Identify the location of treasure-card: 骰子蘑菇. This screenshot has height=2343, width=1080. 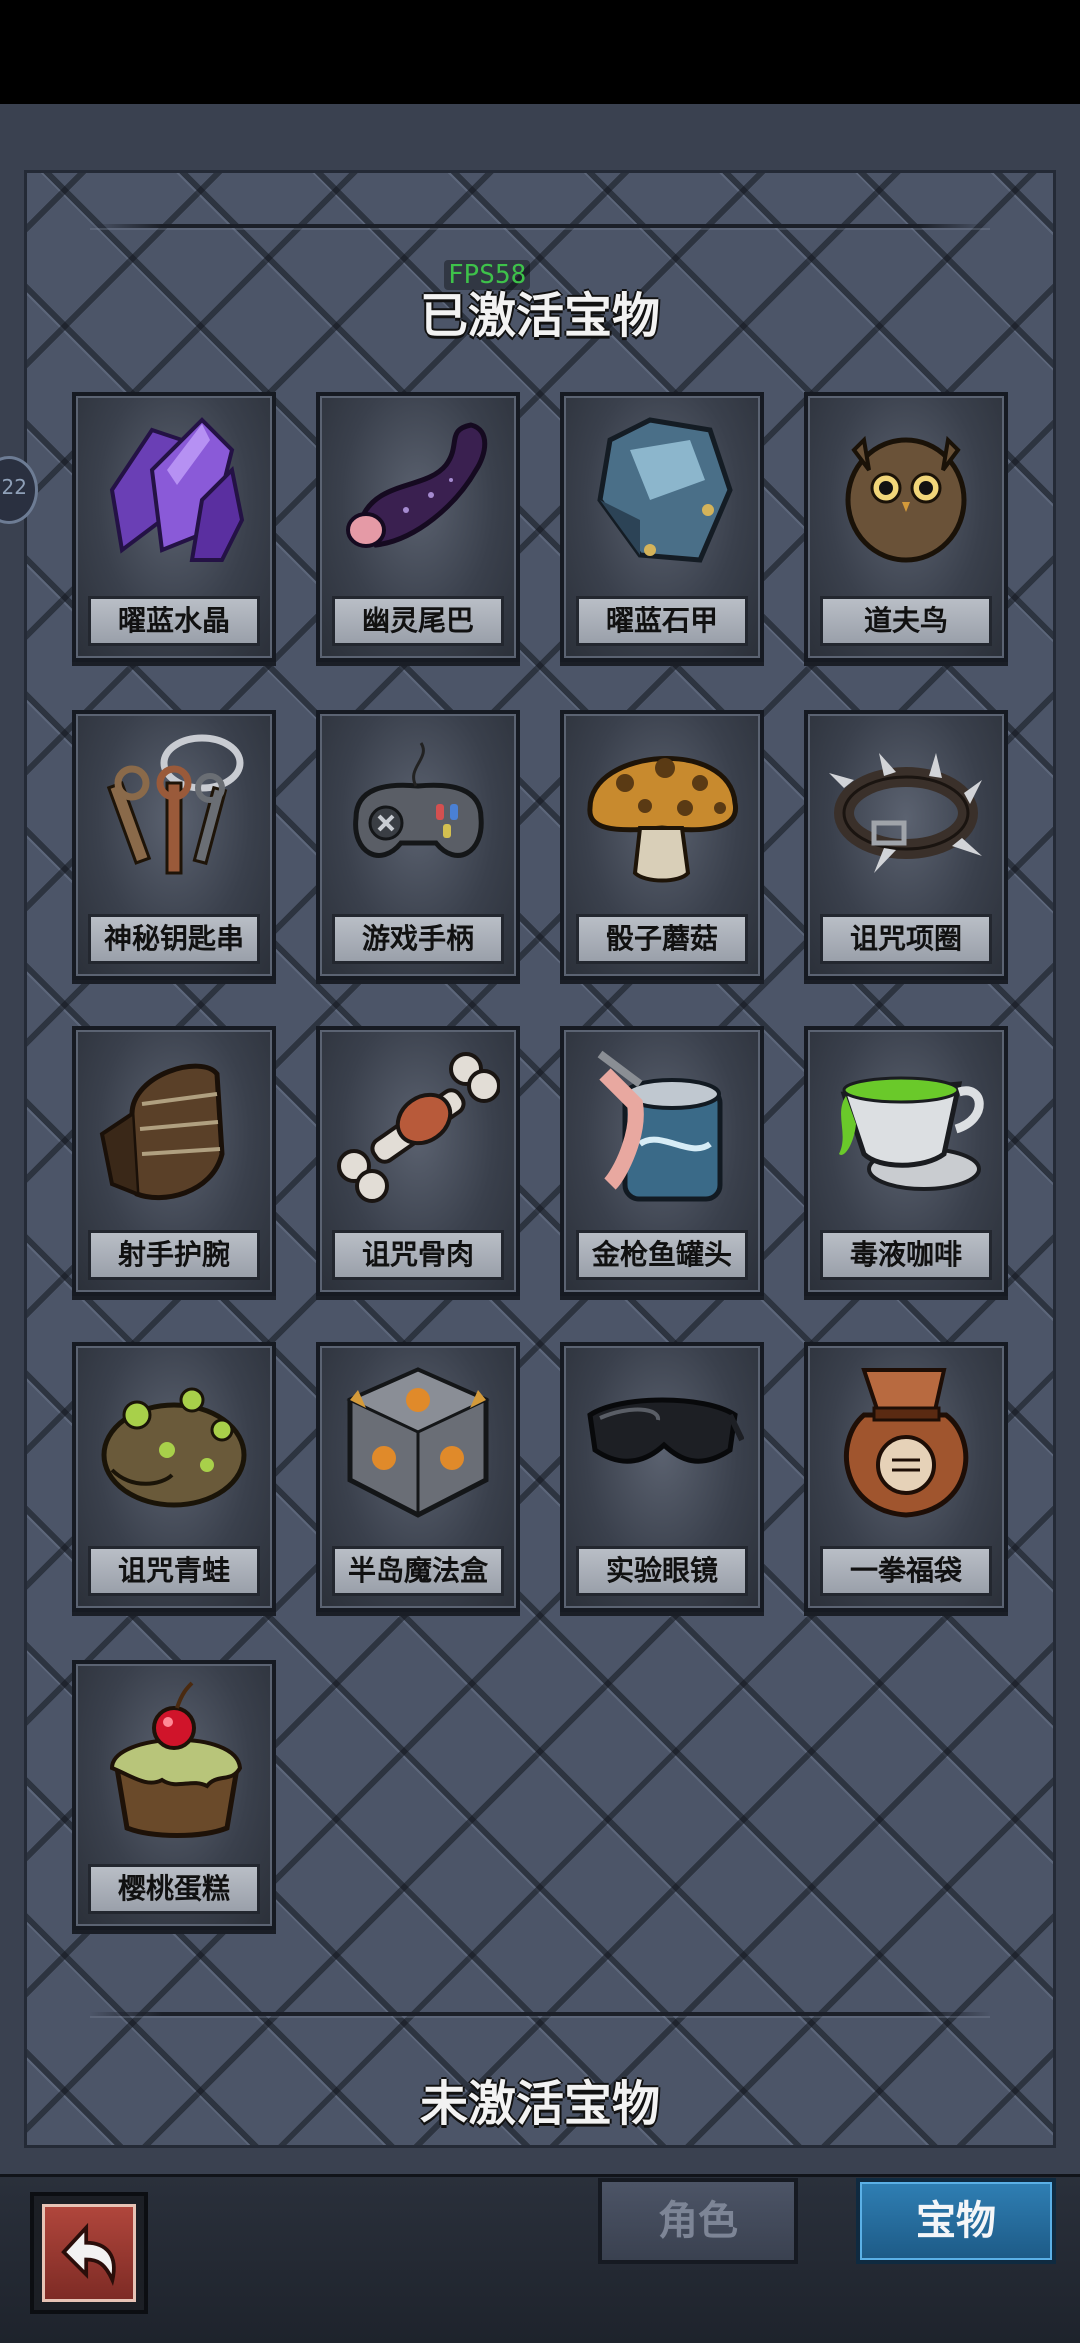
(662, 845).